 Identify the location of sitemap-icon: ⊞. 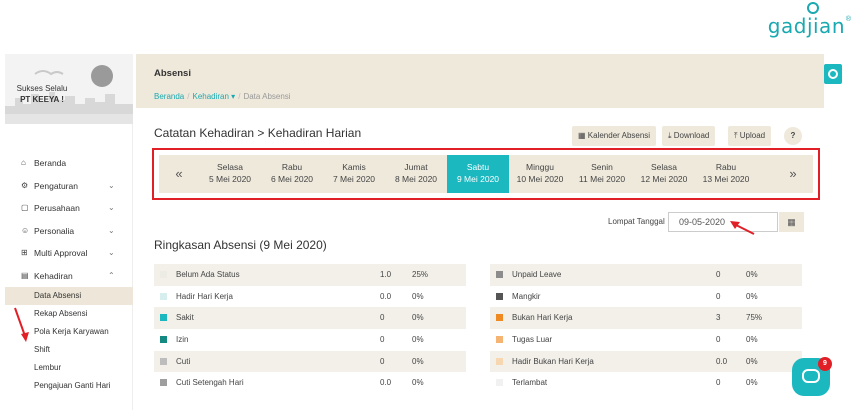
(24, 252).